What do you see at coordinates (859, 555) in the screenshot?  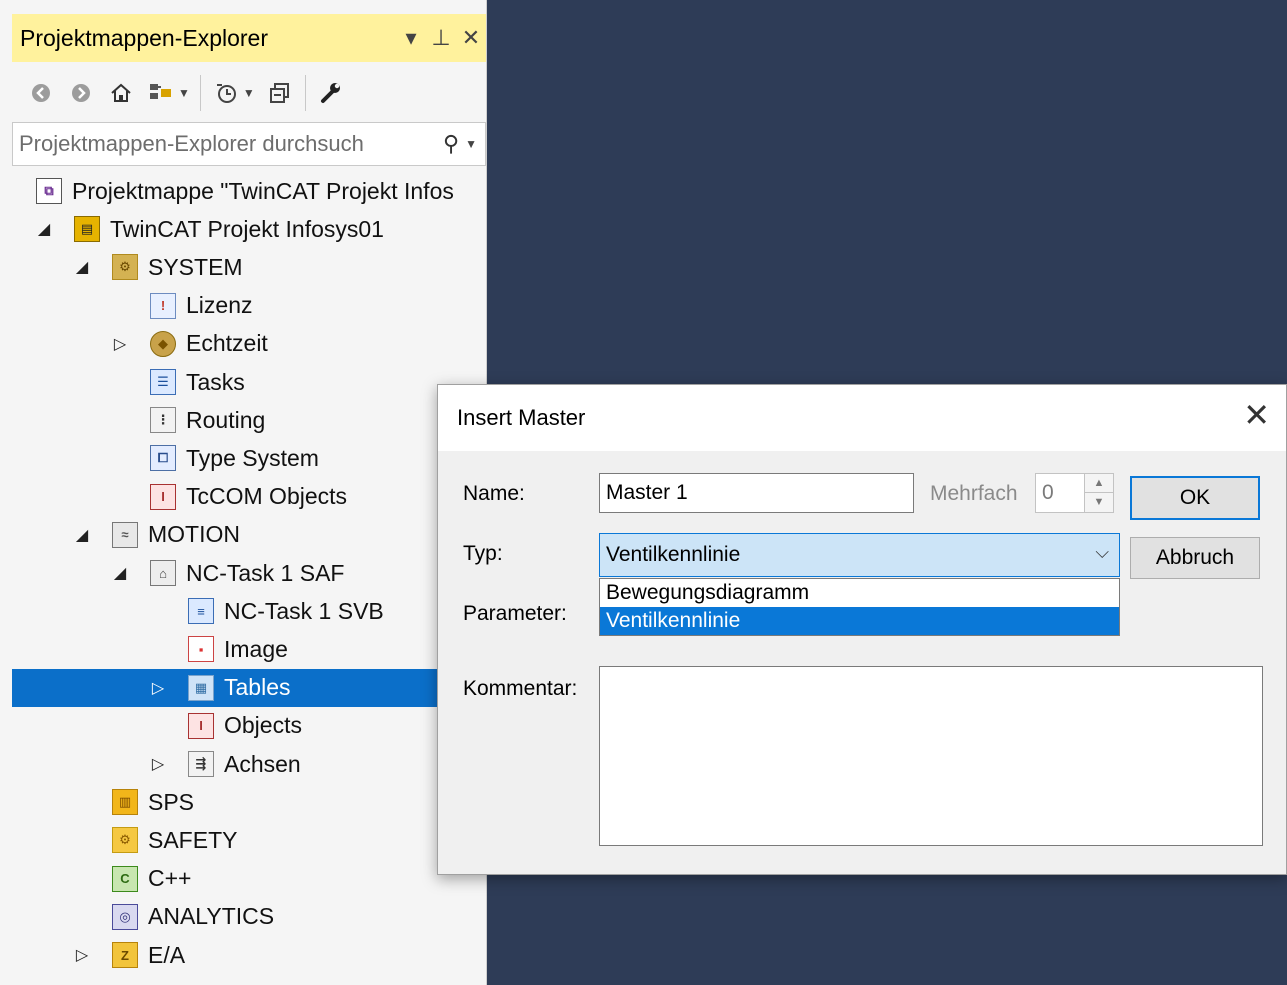 I see `typ-select: Ventilkennlinie ⌵` at bounding box center [859, 555].